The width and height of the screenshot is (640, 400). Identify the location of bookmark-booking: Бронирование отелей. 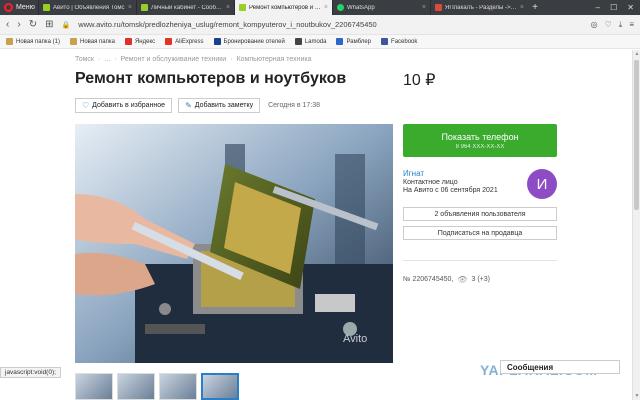
(249, 41).